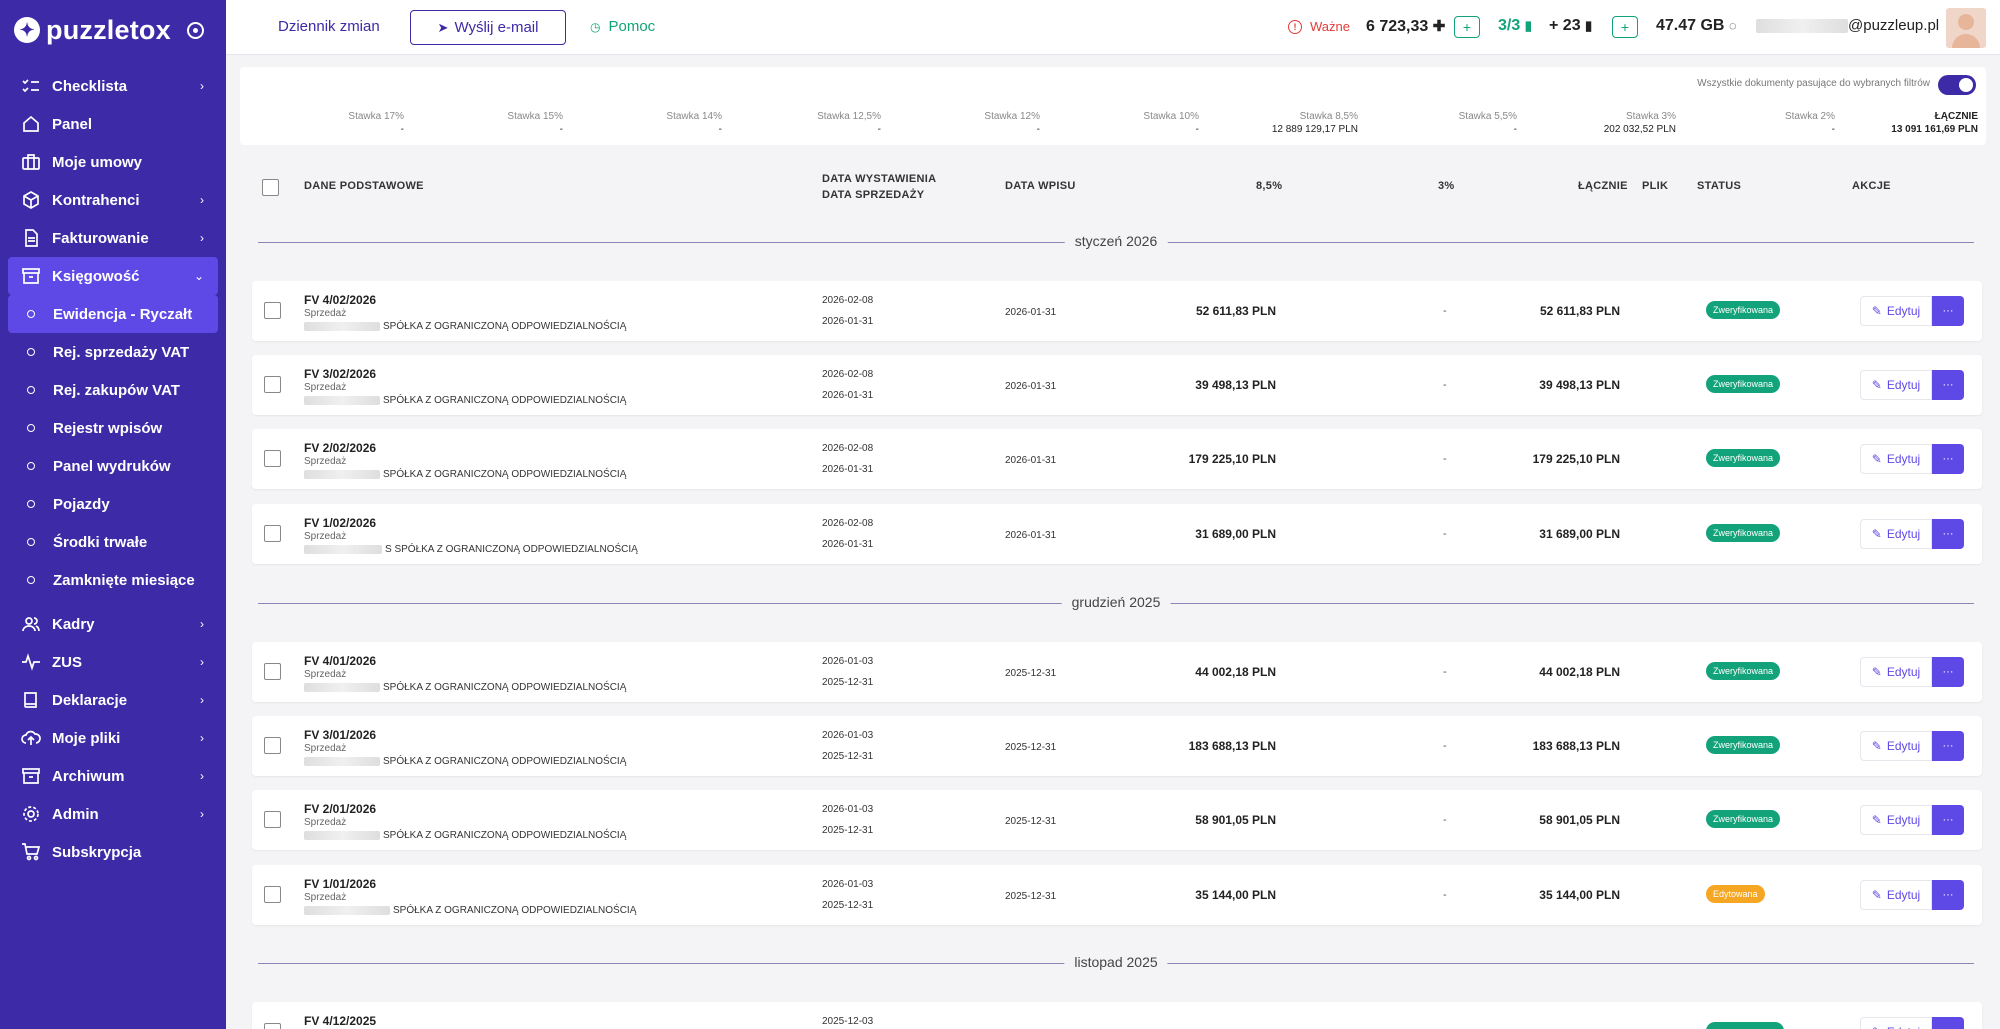 The width and height of the screenshot is (2000, 1029). I want to click on th-sale-date: DATA SPRZEDAŻY, so click(873, 195).